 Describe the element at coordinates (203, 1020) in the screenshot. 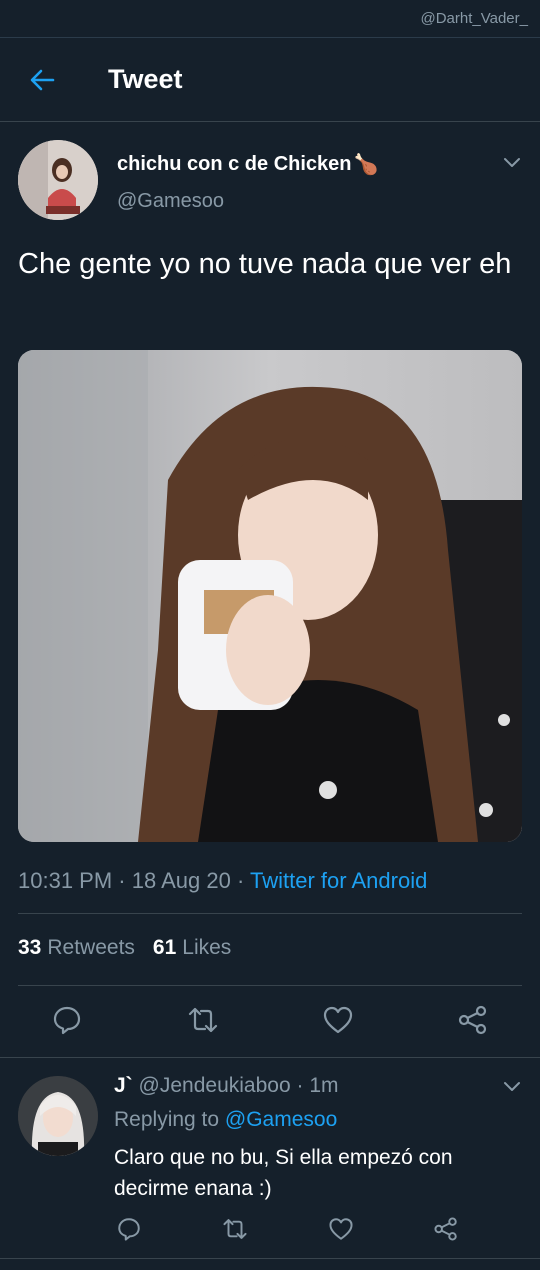

I see `retweet-icon` at that location.